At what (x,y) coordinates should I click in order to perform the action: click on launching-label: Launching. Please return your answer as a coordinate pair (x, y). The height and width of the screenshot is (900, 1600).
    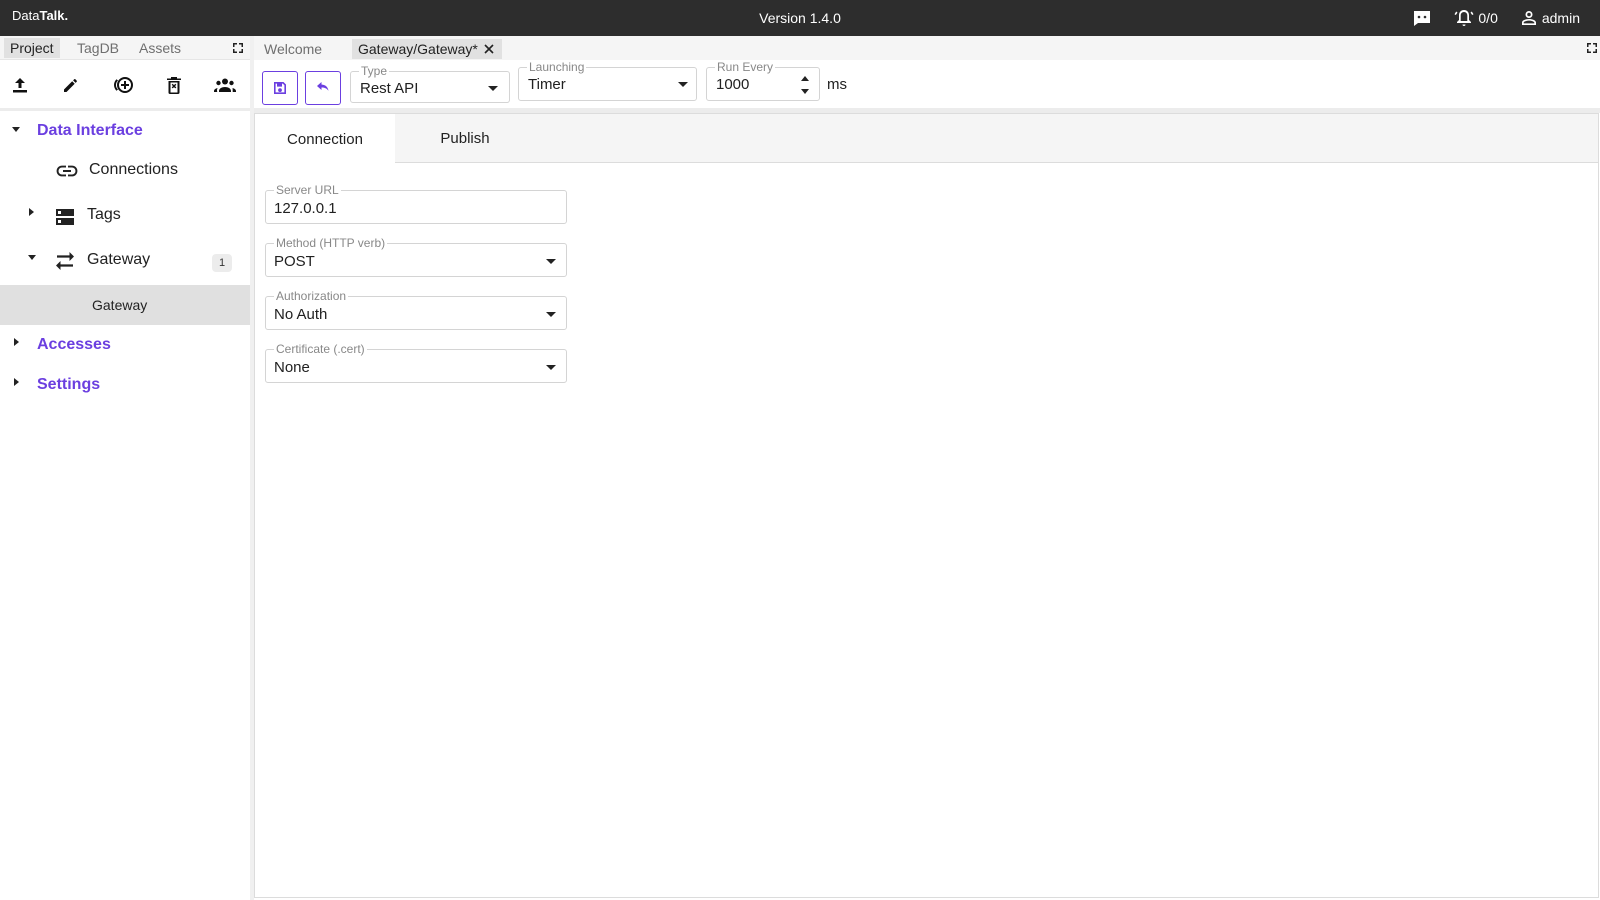
    Looking at the image, I should click on (557, 67).